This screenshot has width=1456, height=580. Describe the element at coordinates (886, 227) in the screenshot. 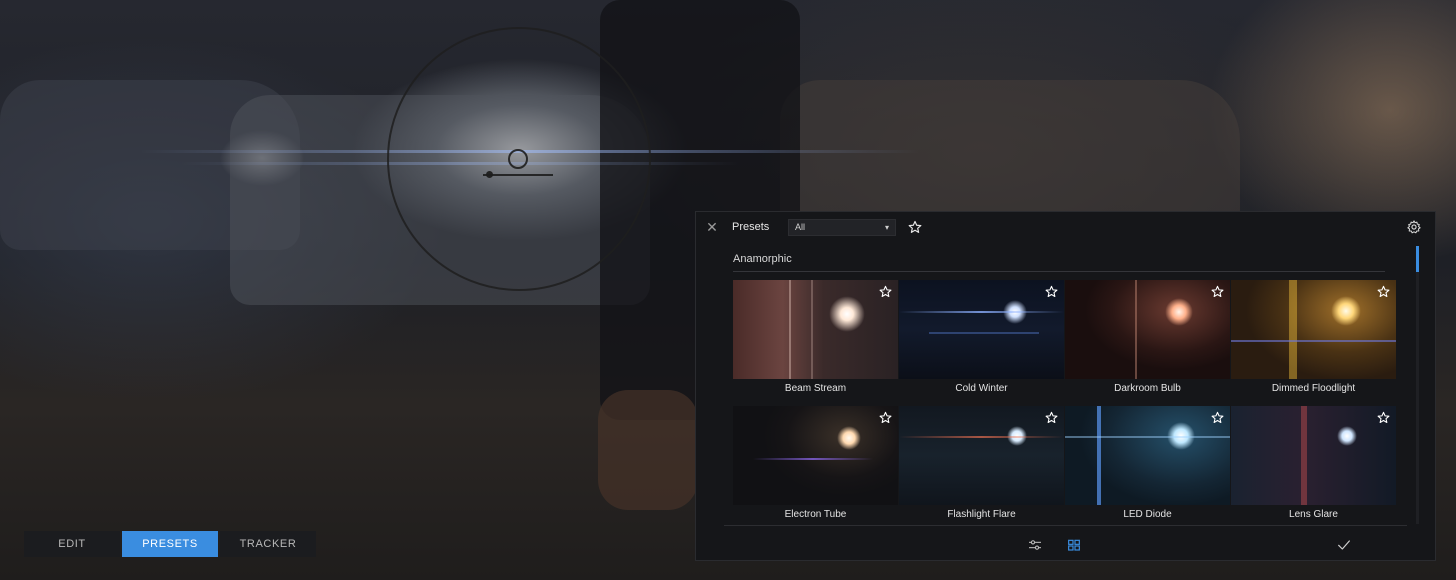

I see `chevron-down-icon: ▾` at that location.